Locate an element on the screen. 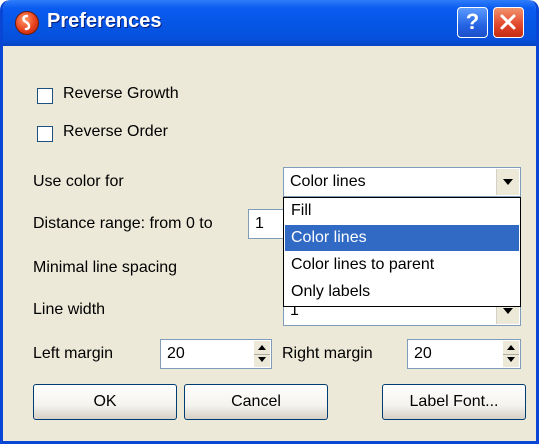 The height and width of the screenshot is (444, 539). cancel-button: Cancel is located at coordinates (256, 402).